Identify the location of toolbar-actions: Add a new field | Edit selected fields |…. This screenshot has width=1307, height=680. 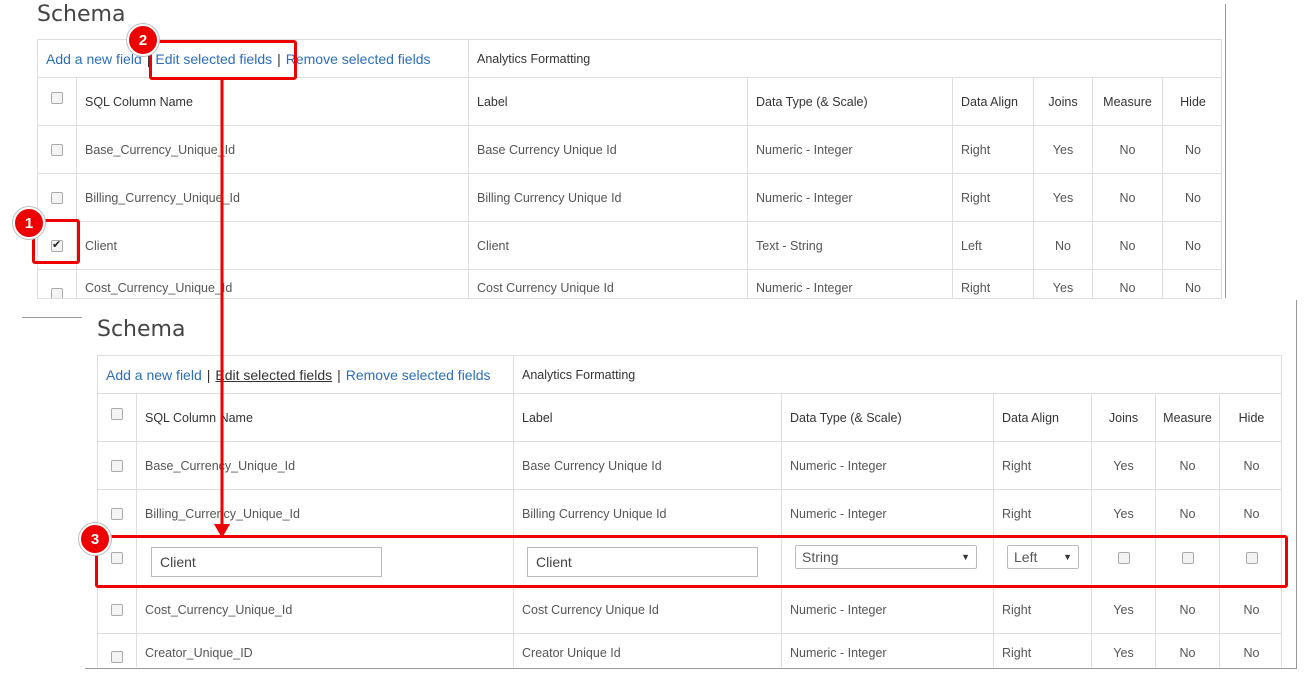
(305, 374).